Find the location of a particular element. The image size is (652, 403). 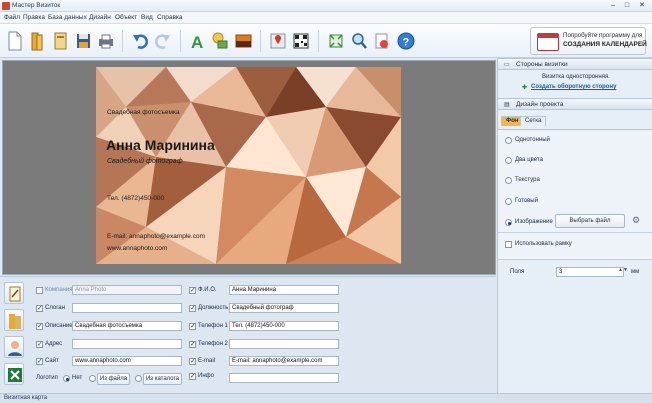

bg-texture-radio is located at coordinates (508, 180).